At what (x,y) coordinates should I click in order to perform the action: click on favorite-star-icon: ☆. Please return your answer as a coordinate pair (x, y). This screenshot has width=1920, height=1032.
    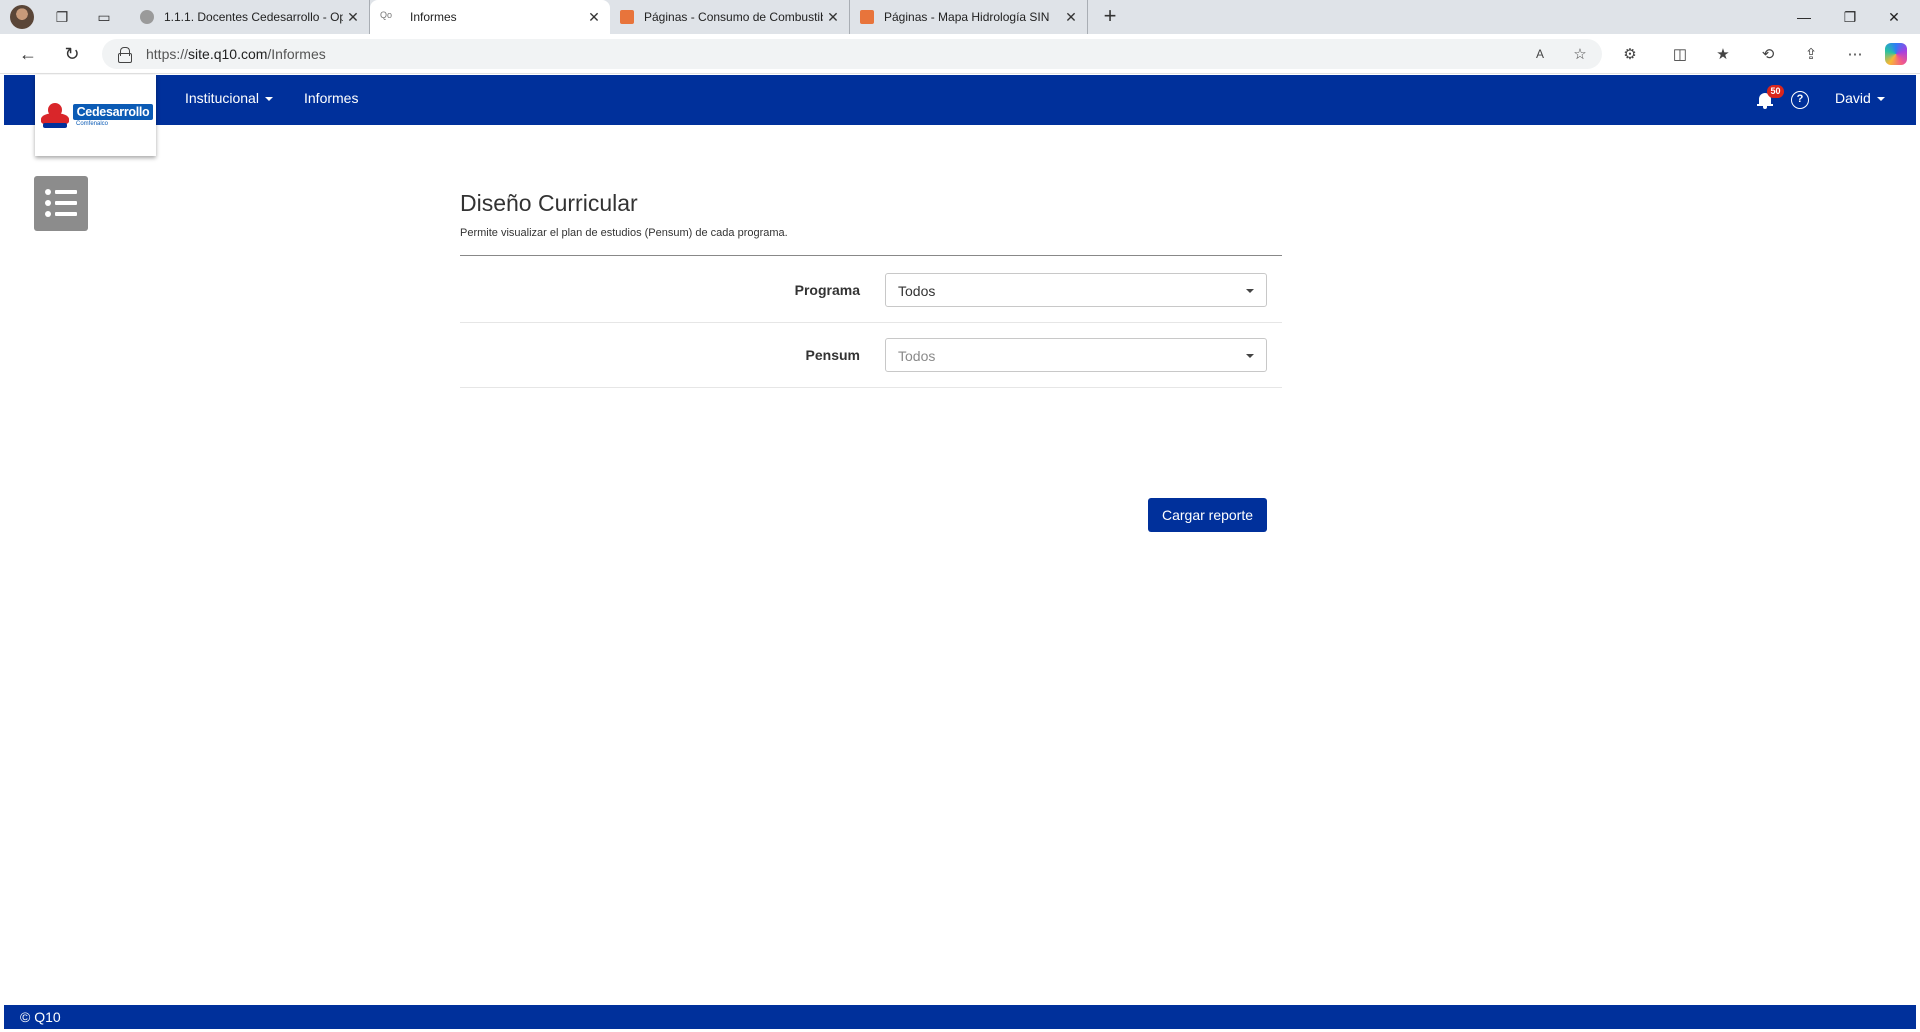
    Looking at the image, I should click on (1580, 54).